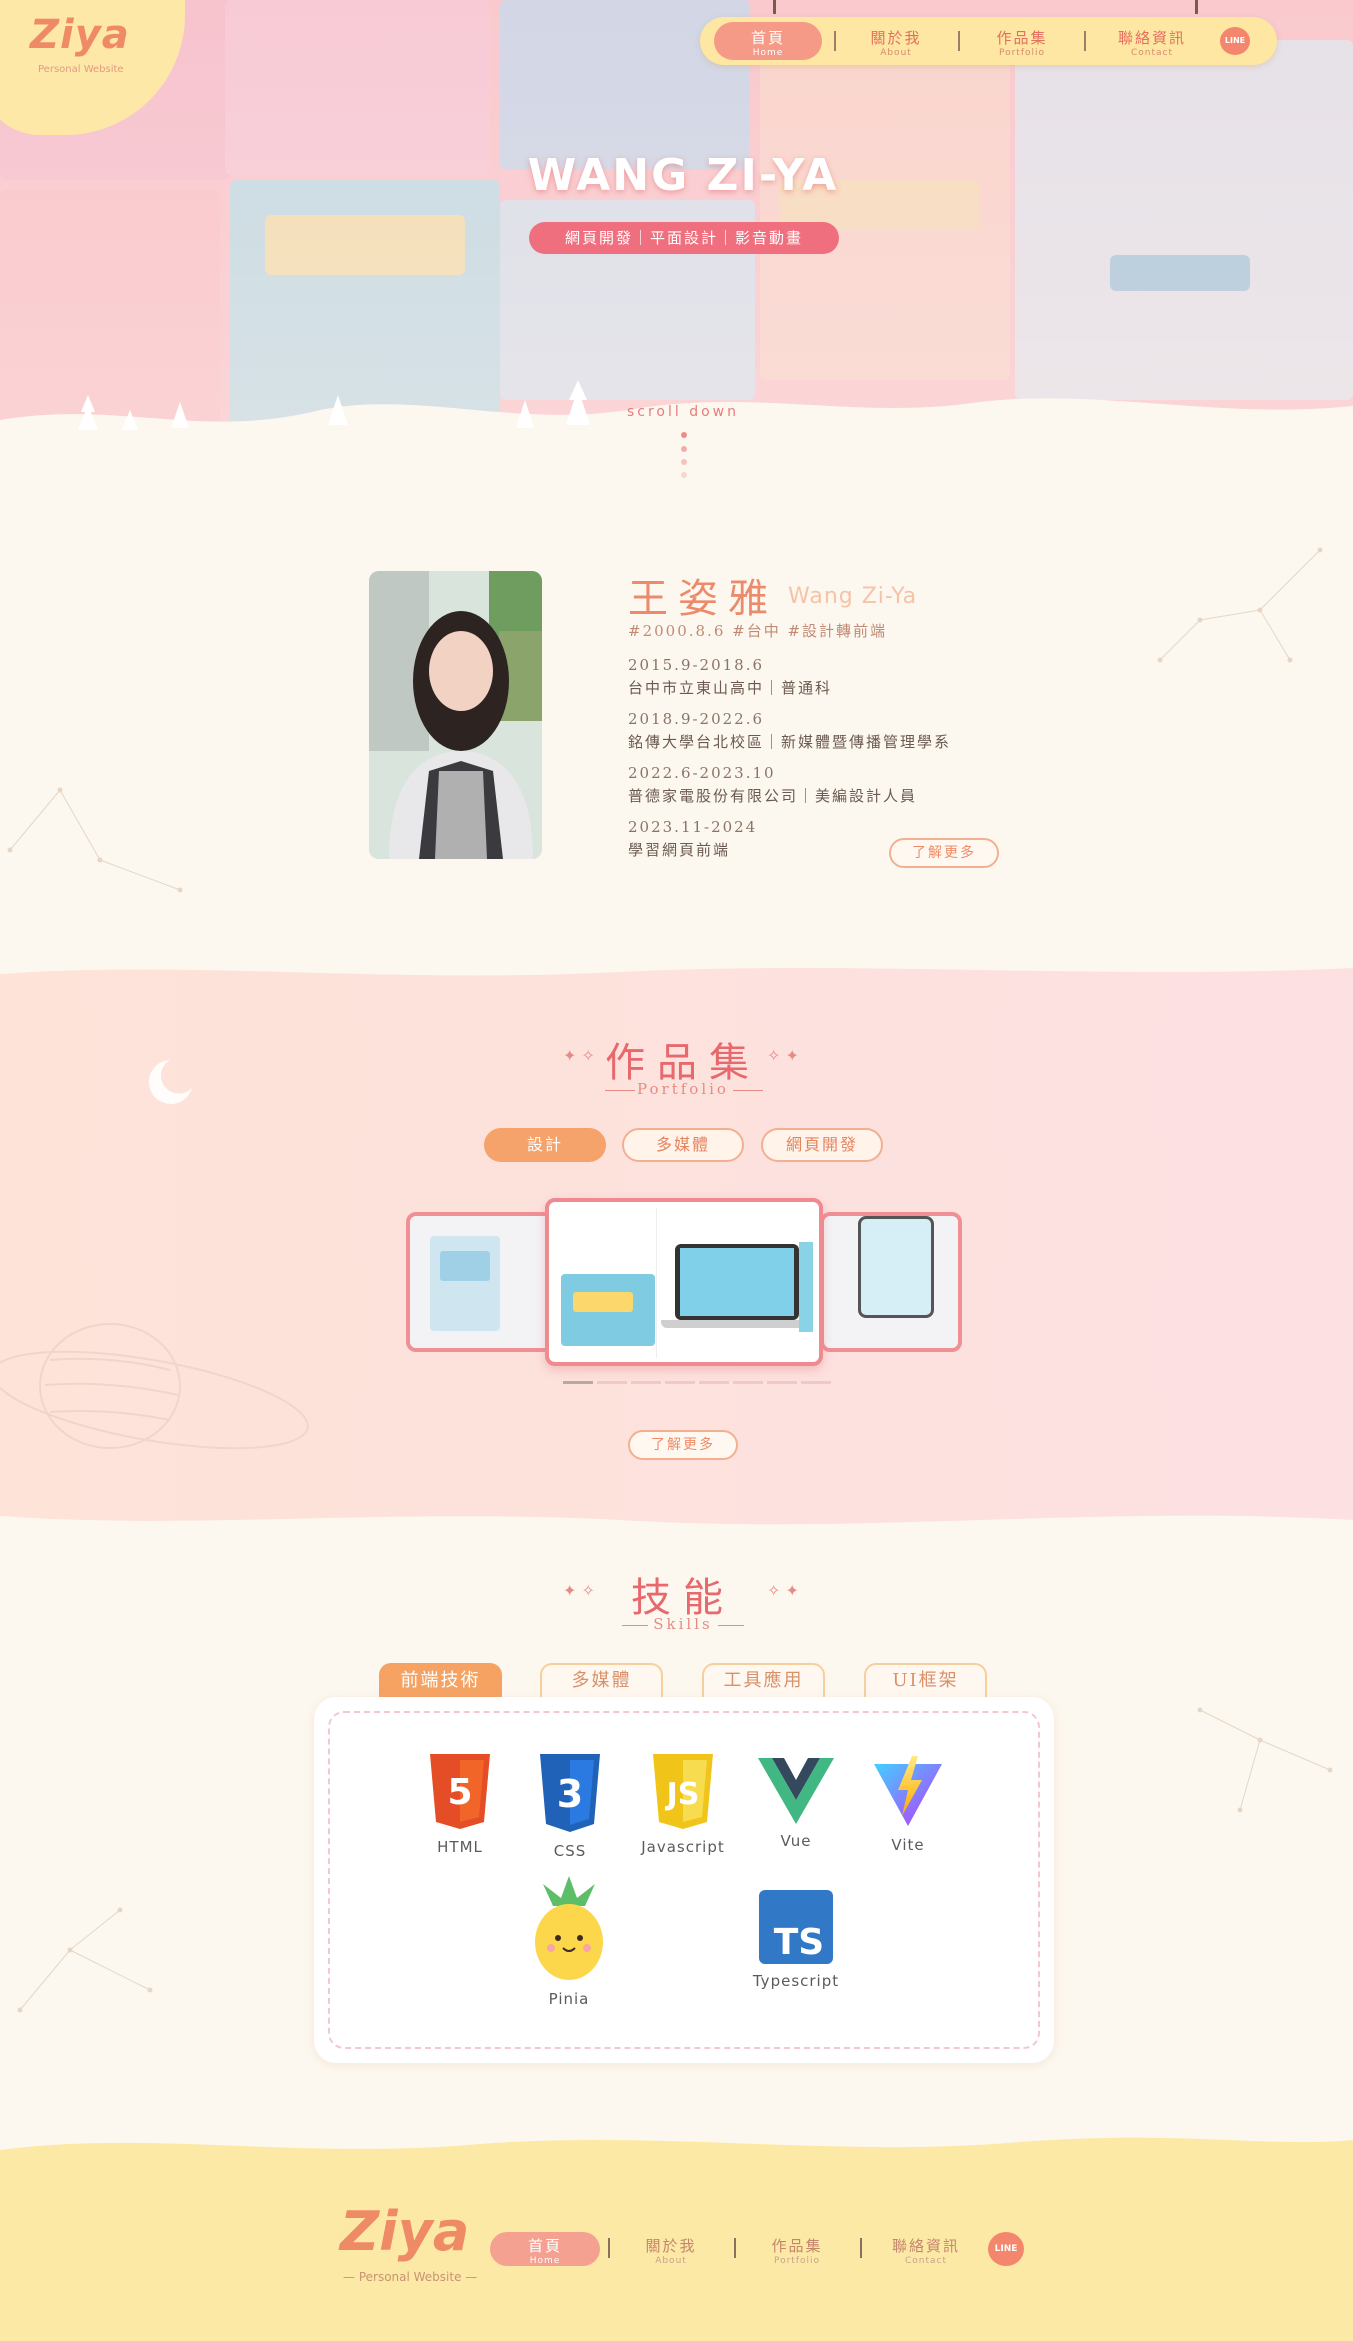 Image resolution: width=1353 pixels, height=2341 pixels. What do you see at coordinates (908, 1845) in the screenshot?
I see `skill-label: Vite` at bounding box center [908, 1845].